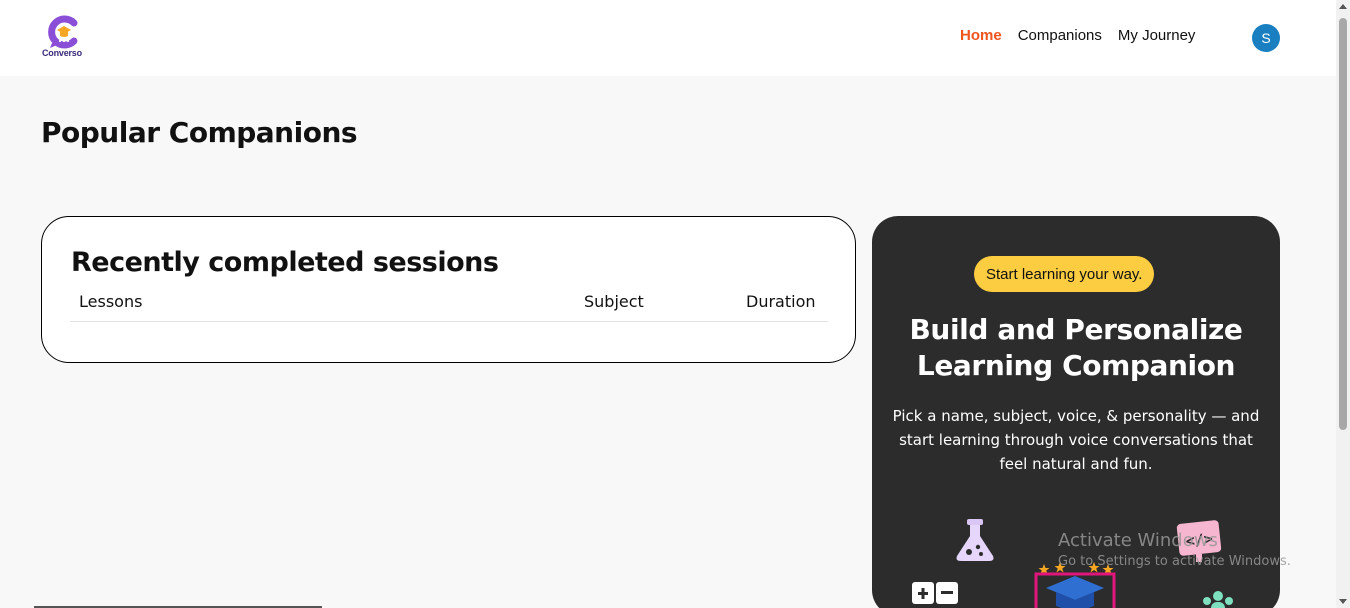 Image resolution: width=1350 pixels, height=608 pixels. What do you see at coordinates (1343, 224) in the screenshot?
I see `scrollbar-thumb` at bounding box center [1343, 224].